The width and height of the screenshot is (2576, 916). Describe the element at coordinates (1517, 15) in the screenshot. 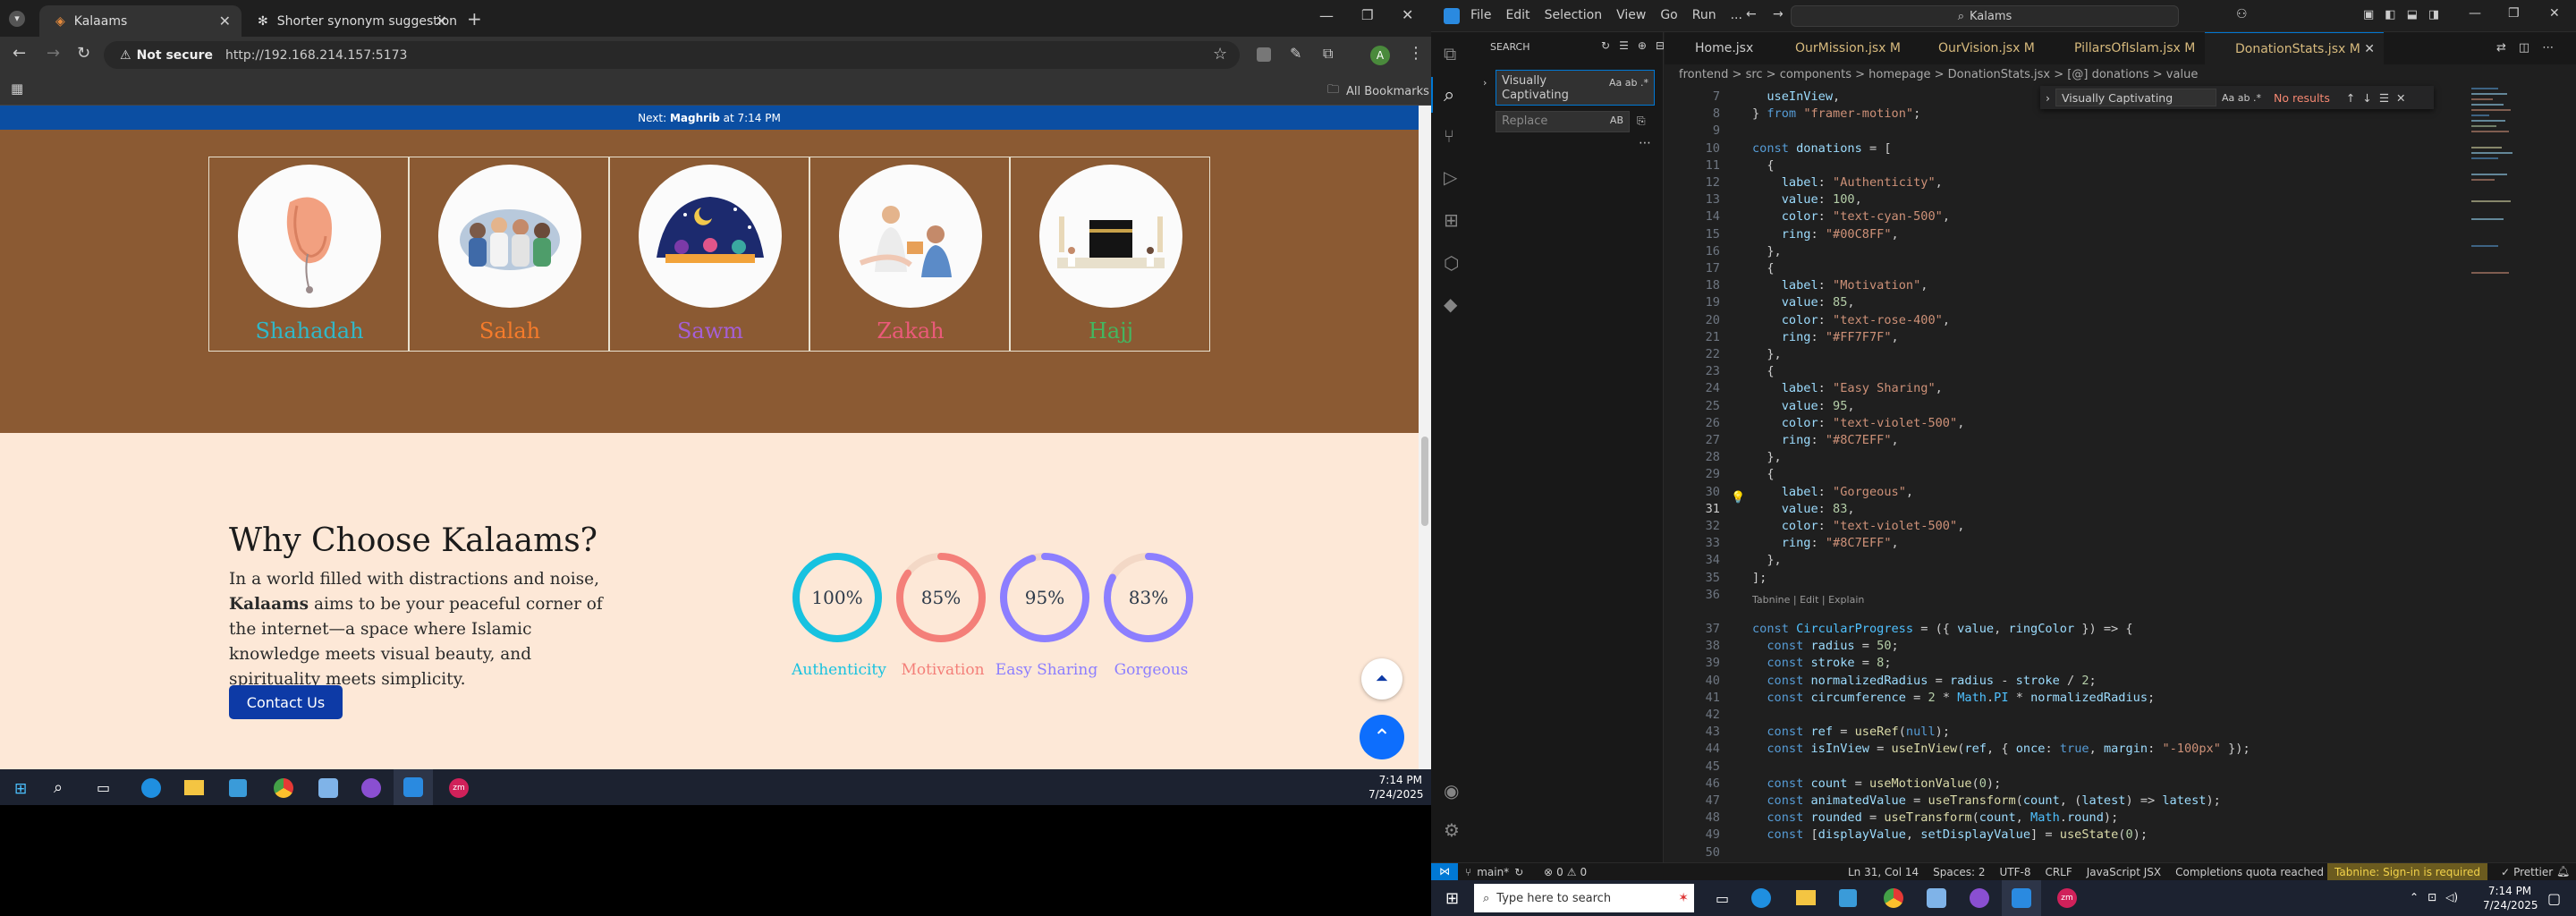

I see `menu-edit: Edit` at that location.